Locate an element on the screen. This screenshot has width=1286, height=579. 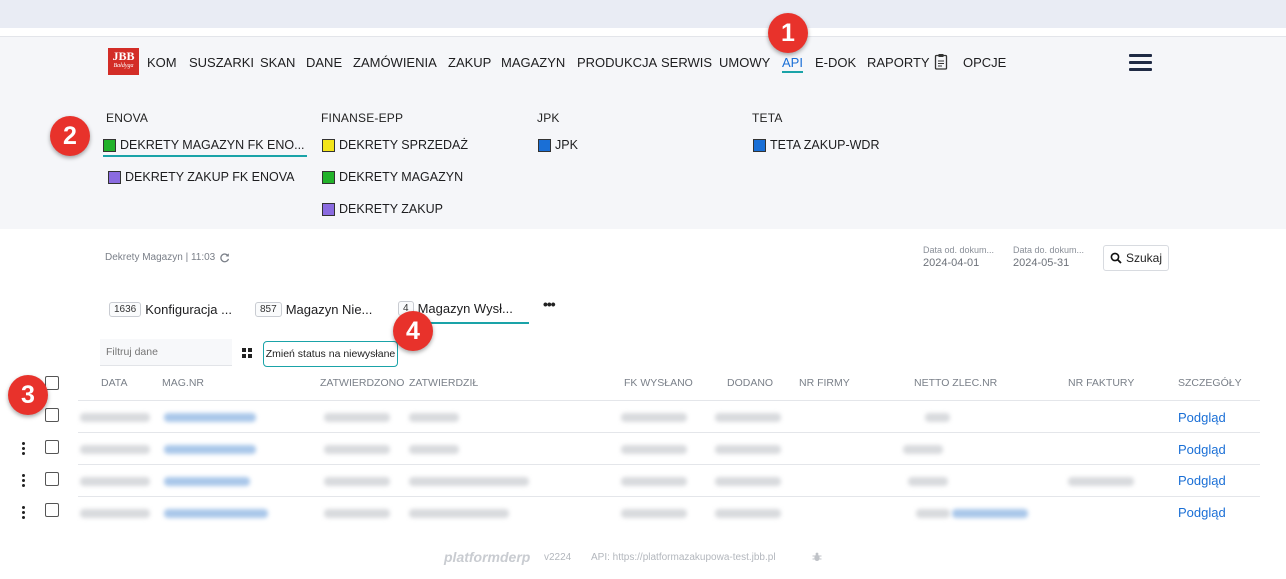
nav-item-kom: KOM is located at coordinates (162, 62).